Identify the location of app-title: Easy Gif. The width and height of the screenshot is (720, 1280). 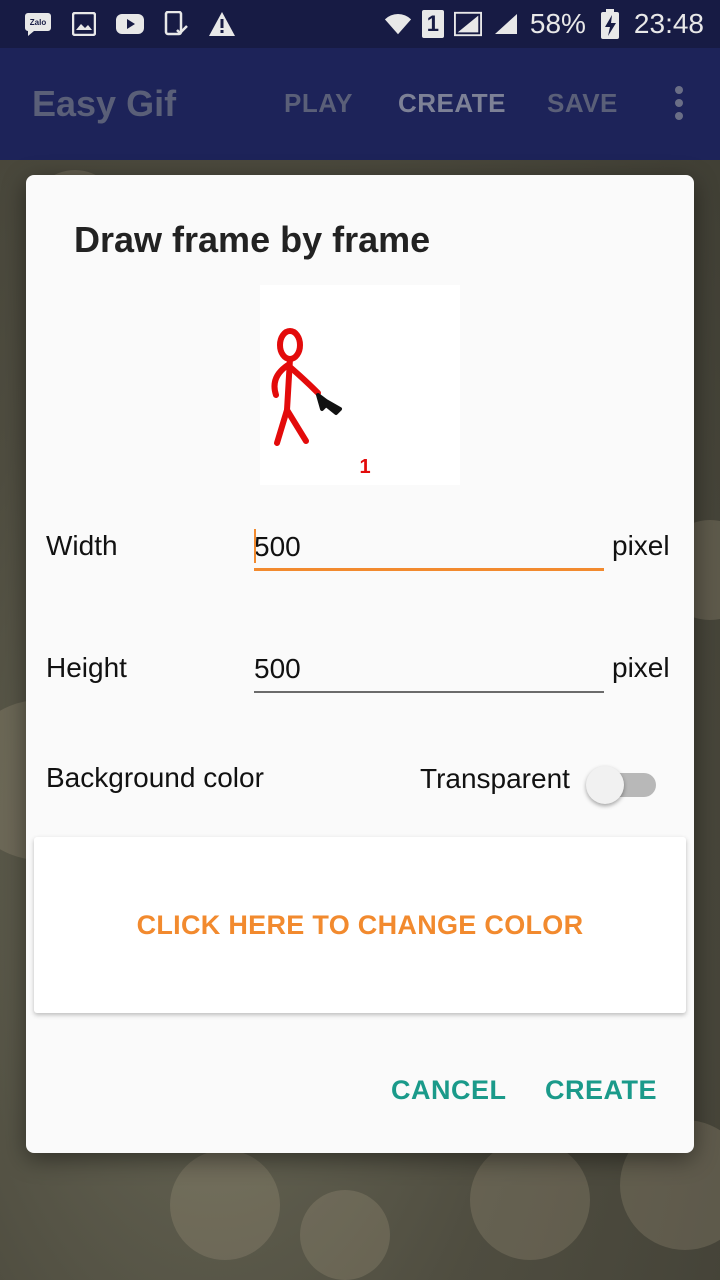
(104, 103).